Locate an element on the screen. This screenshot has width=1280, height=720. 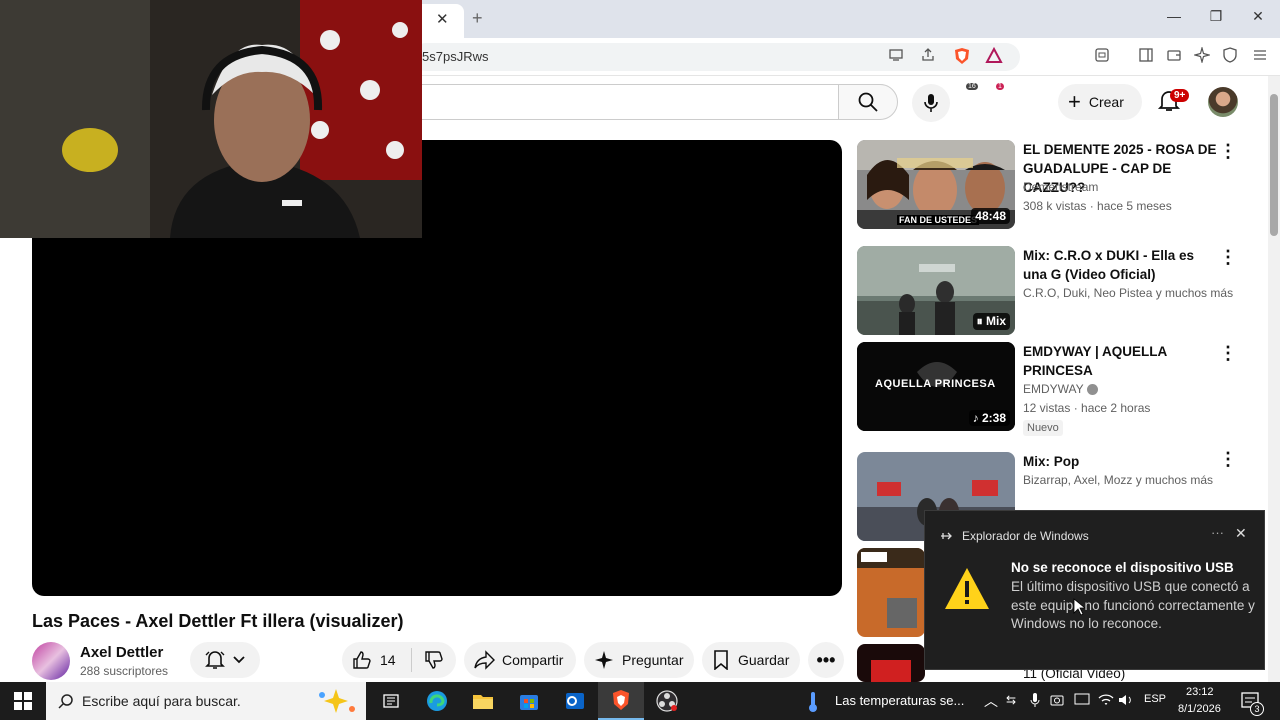
page-scrollbar is located at coordinates (1274, 379).